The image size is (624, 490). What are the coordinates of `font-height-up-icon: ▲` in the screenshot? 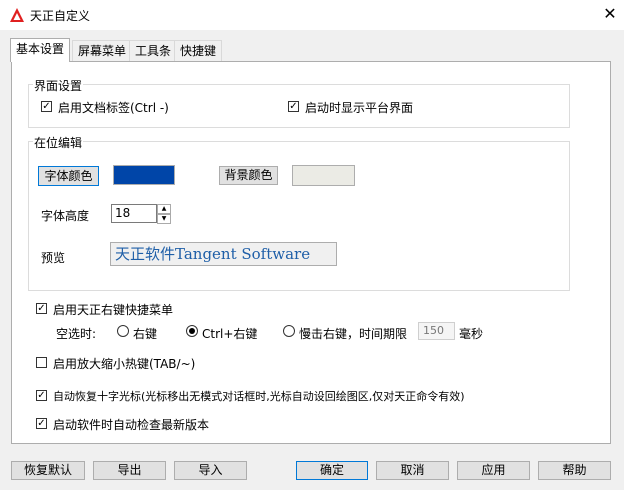 It's located at (164, 209).